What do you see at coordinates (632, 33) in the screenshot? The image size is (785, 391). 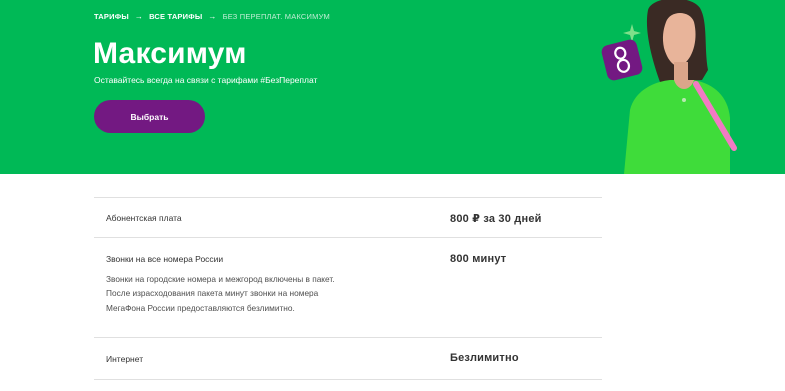 I see `sparkle-icon` at bounding box center [632, 33].